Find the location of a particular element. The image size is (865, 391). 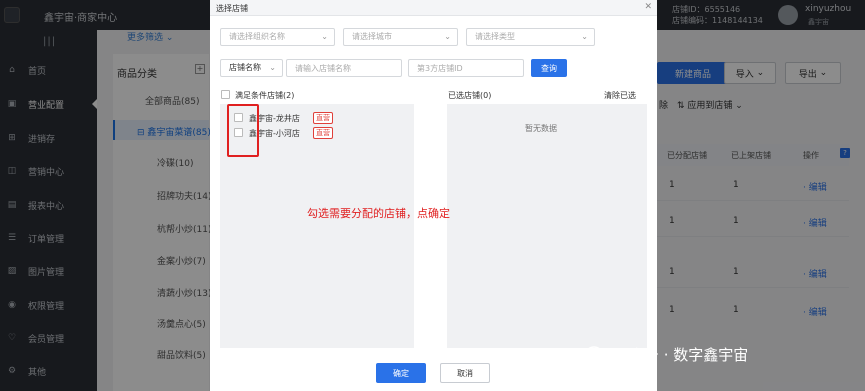

highlight-box is located at coordinates (243, 130).